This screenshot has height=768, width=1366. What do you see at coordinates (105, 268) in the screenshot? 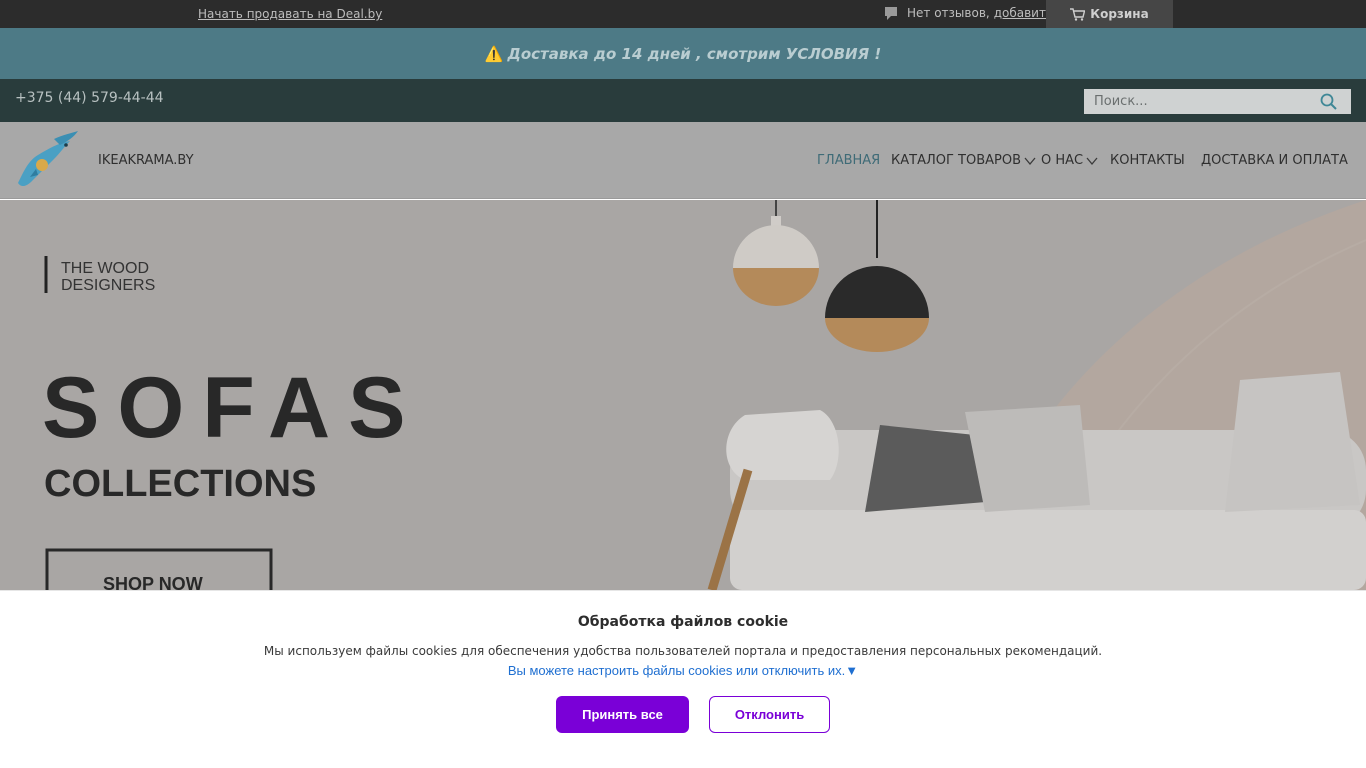
I see `hero-brand-line1: THE WOOD` at bounding box center [105, 268].